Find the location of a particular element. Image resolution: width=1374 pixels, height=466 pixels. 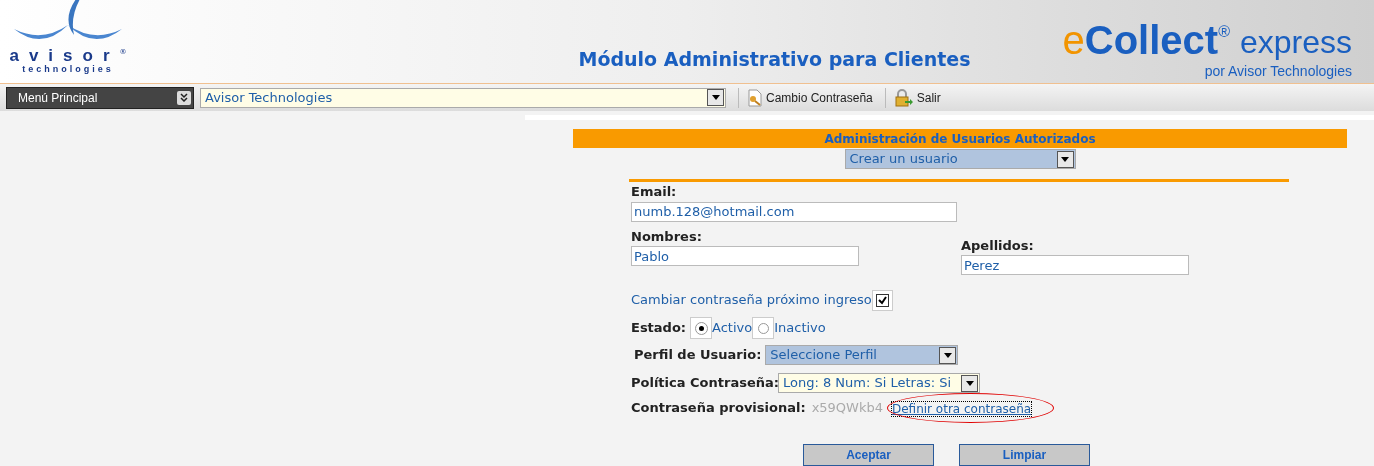

field-label: Contraseña provisional: is located at coordinates (718, 408).